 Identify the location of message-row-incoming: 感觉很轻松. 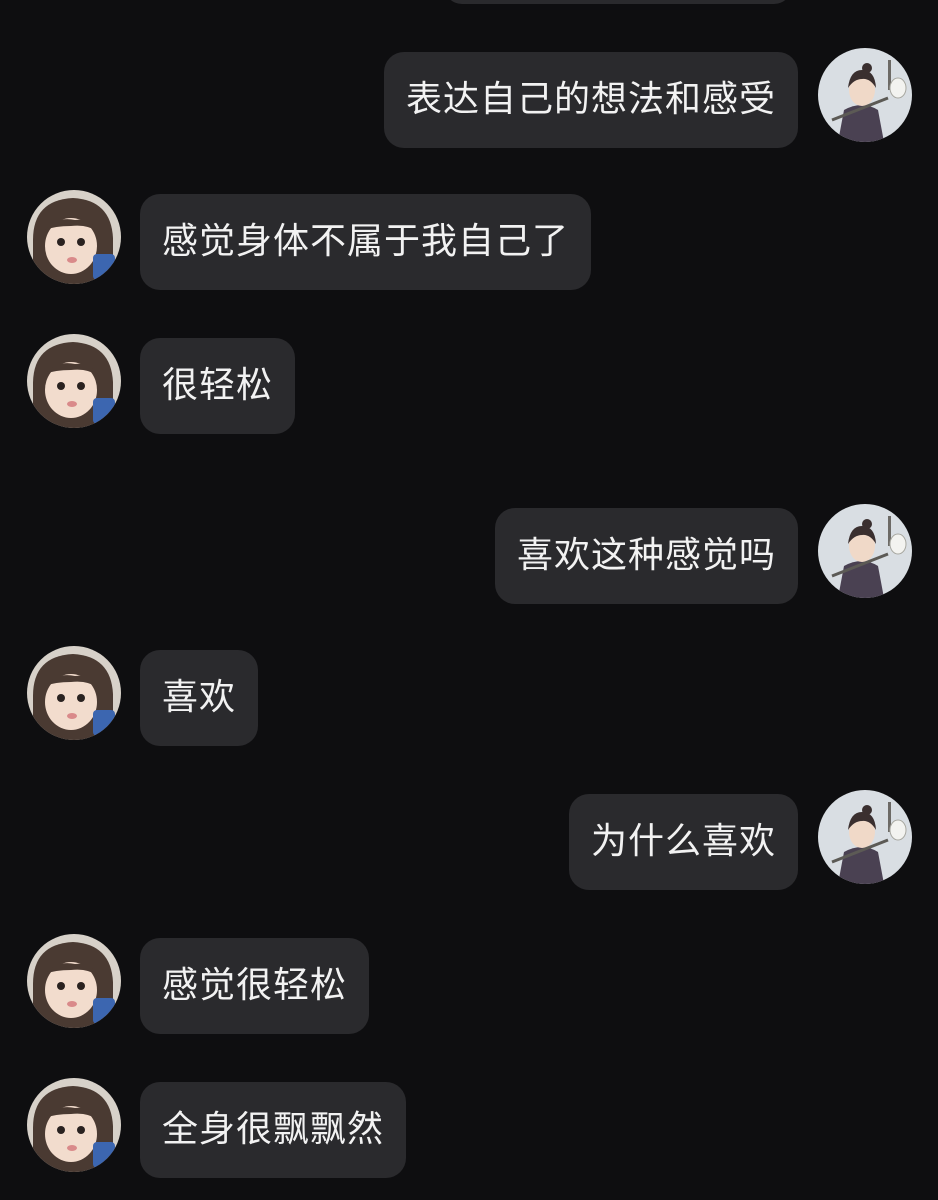
(469, 984).